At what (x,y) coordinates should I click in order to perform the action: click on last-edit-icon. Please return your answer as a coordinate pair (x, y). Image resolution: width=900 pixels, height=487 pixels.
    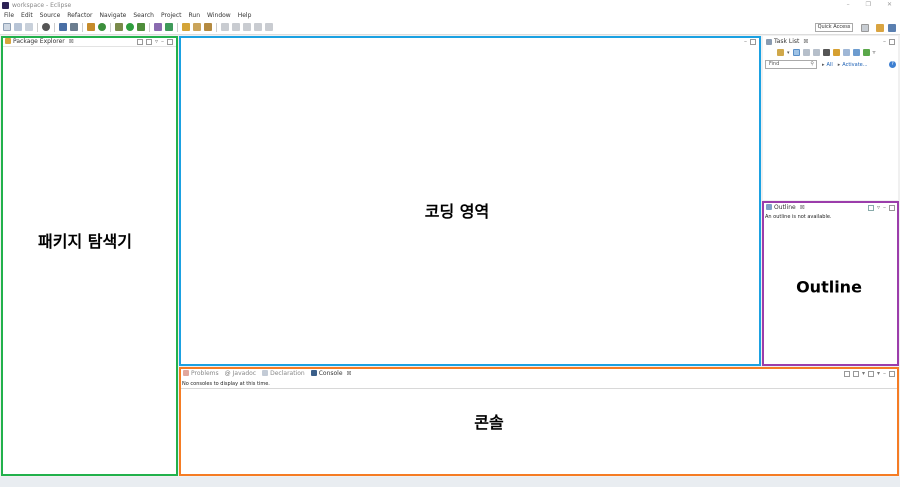
    Looking at the image, I should click on (247, 27).